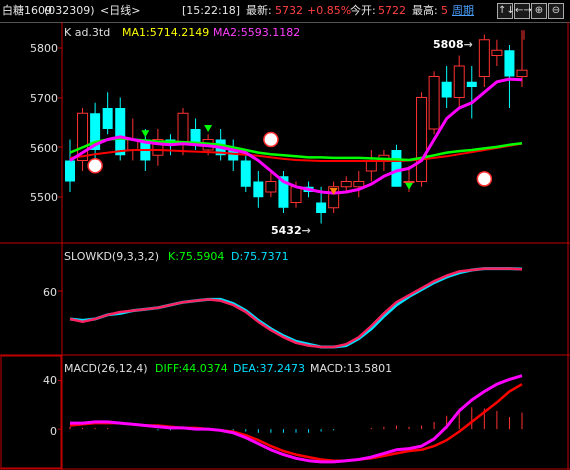 The image size is (570, 470). I want to click on ma1-label: MA1:5714.2149, so click(166, 32).